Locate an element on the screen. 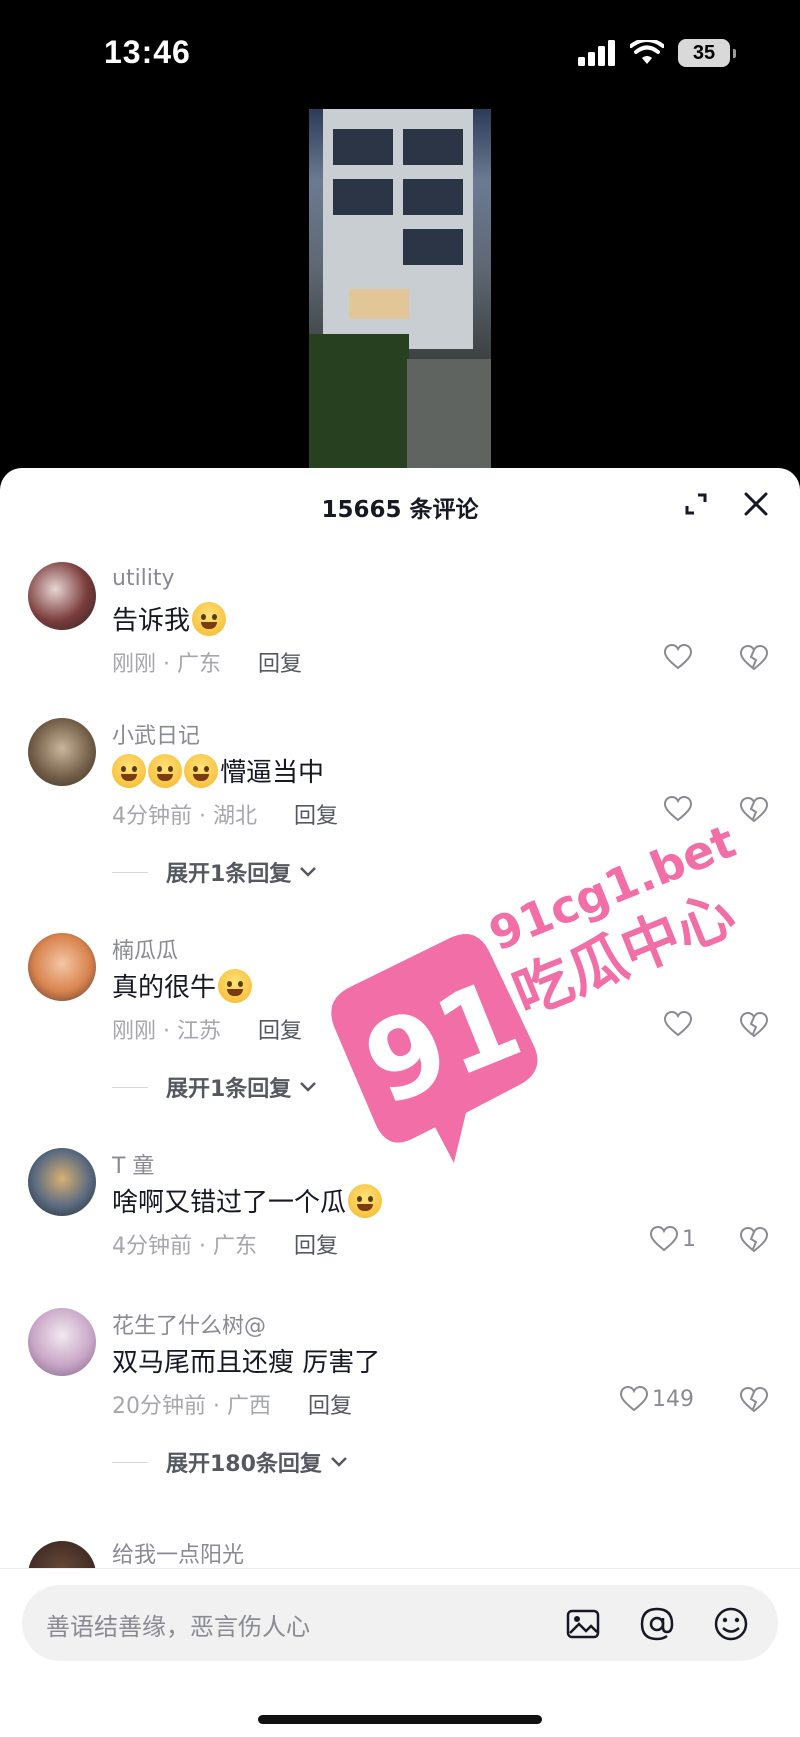 The width and height of the screenshot is (800, 1737). like-button: 1 is located at coordinates (673, 1239).